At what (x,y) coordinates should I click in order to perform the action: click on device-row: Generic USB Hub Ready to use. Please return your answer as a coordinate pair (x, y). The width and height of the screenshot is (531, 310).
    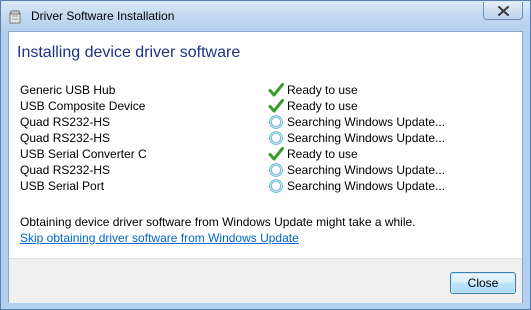
    Looking at the image, I should click on (265, 90).